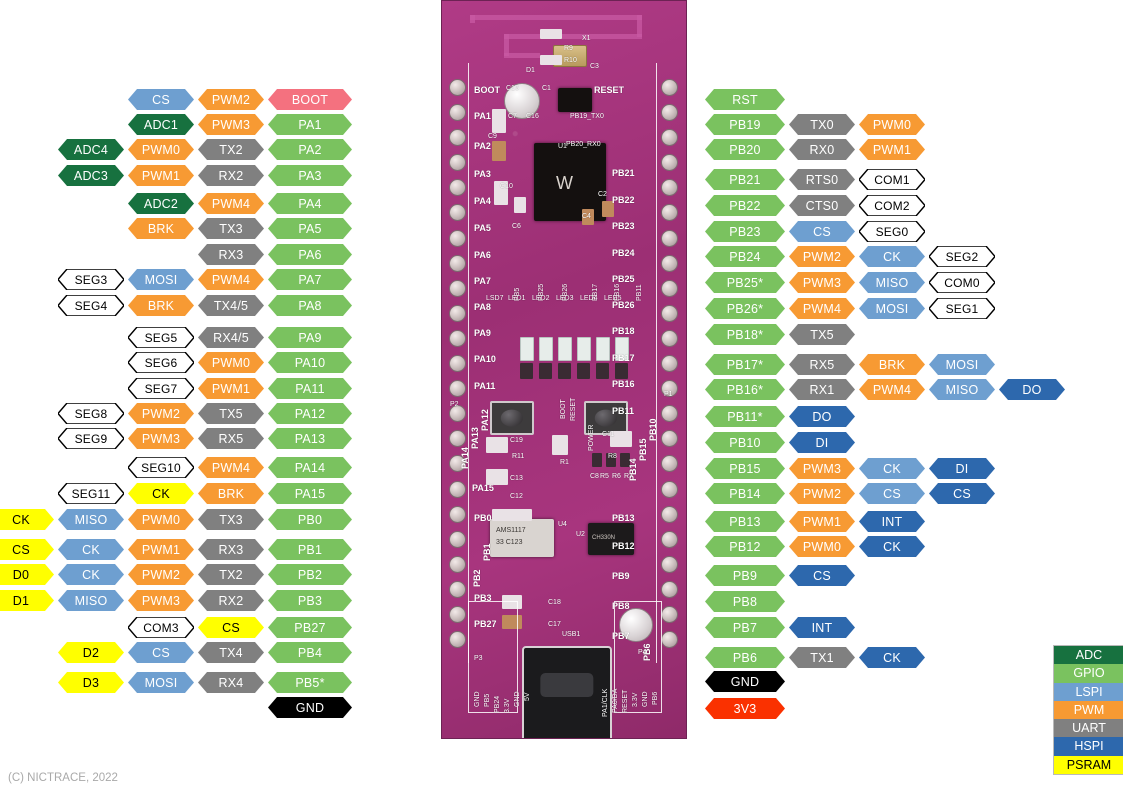 The height and width of the screenshot is (794, 1123). Describe the element at coordinates (1088, 655) in the screenshot. I see `legend-item-adc: ADC` at that location.